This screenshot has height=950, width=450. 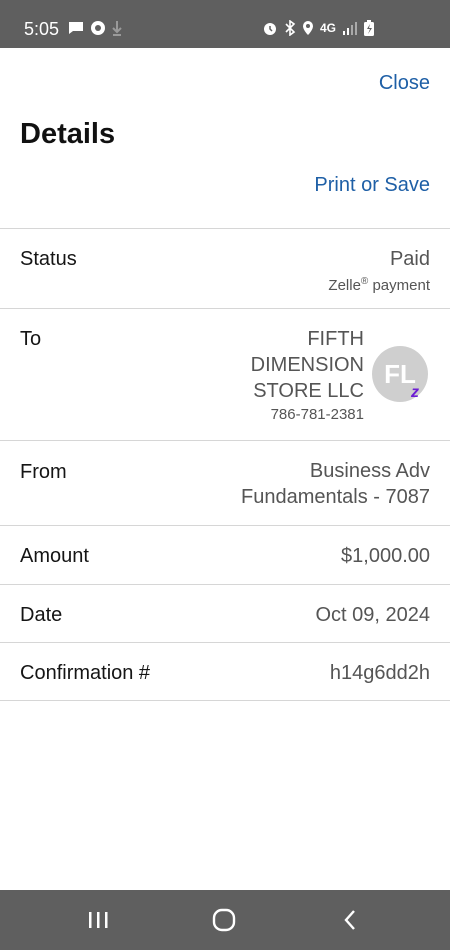 What do you see at coordinates (85, 673) in the screenshot?
I see `confirmation-label: Confirmation #` at bounding box center [85, 673].